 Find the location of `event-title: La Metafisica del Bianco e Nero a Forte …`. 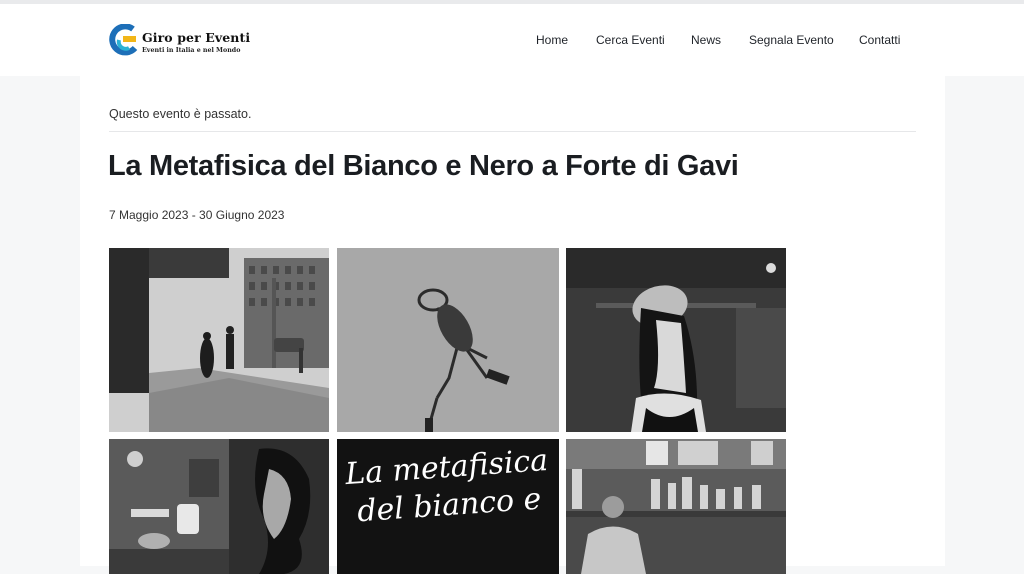

event-title: La Metafisica del Bianco e Nero a Forte … is located at coordinates (423, 166).